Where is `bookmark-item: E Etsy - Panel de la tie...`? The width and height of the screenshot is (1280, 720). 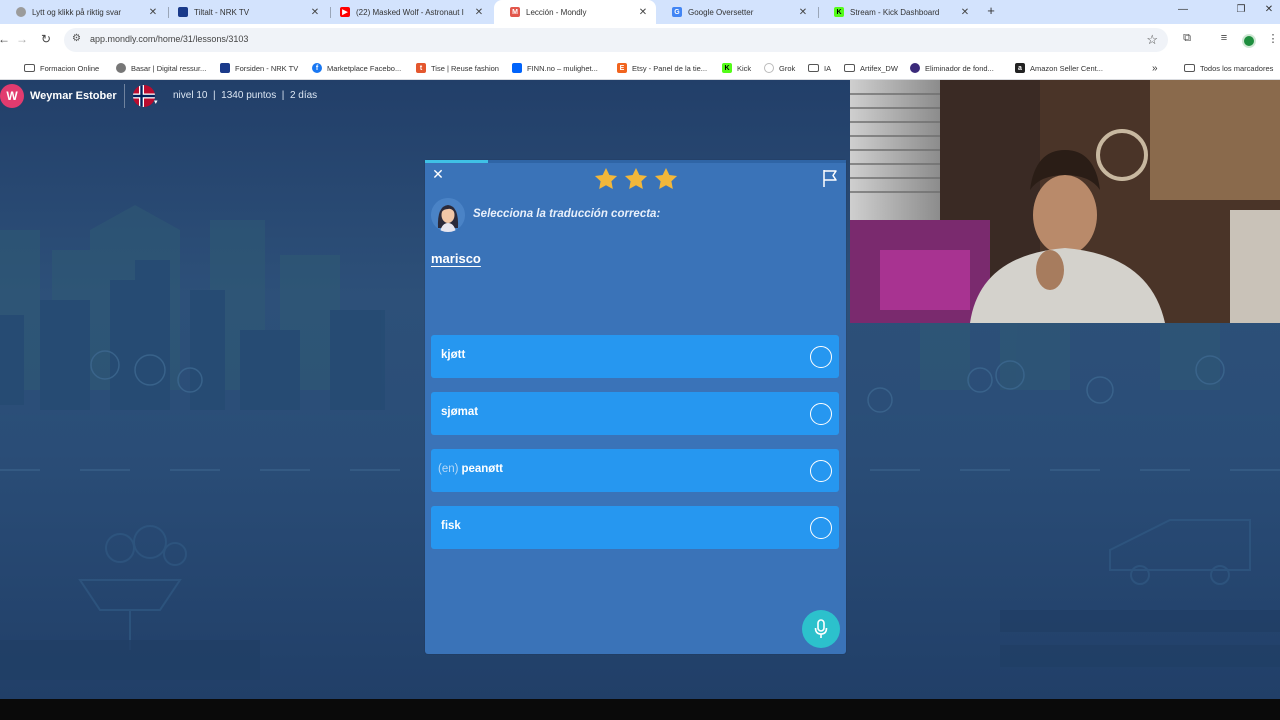
bookmark-item: E Etsy - Panel de la tie... is located at coordinates (662, 68).